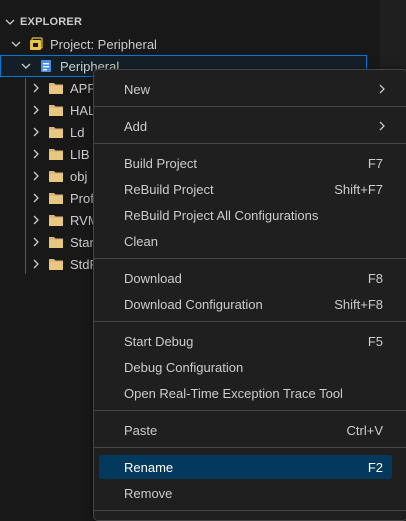  What do you see at coordinates (375, 467) in the screenshot?
I see `shortcut-label: F2` at bounding box center [375, 467].